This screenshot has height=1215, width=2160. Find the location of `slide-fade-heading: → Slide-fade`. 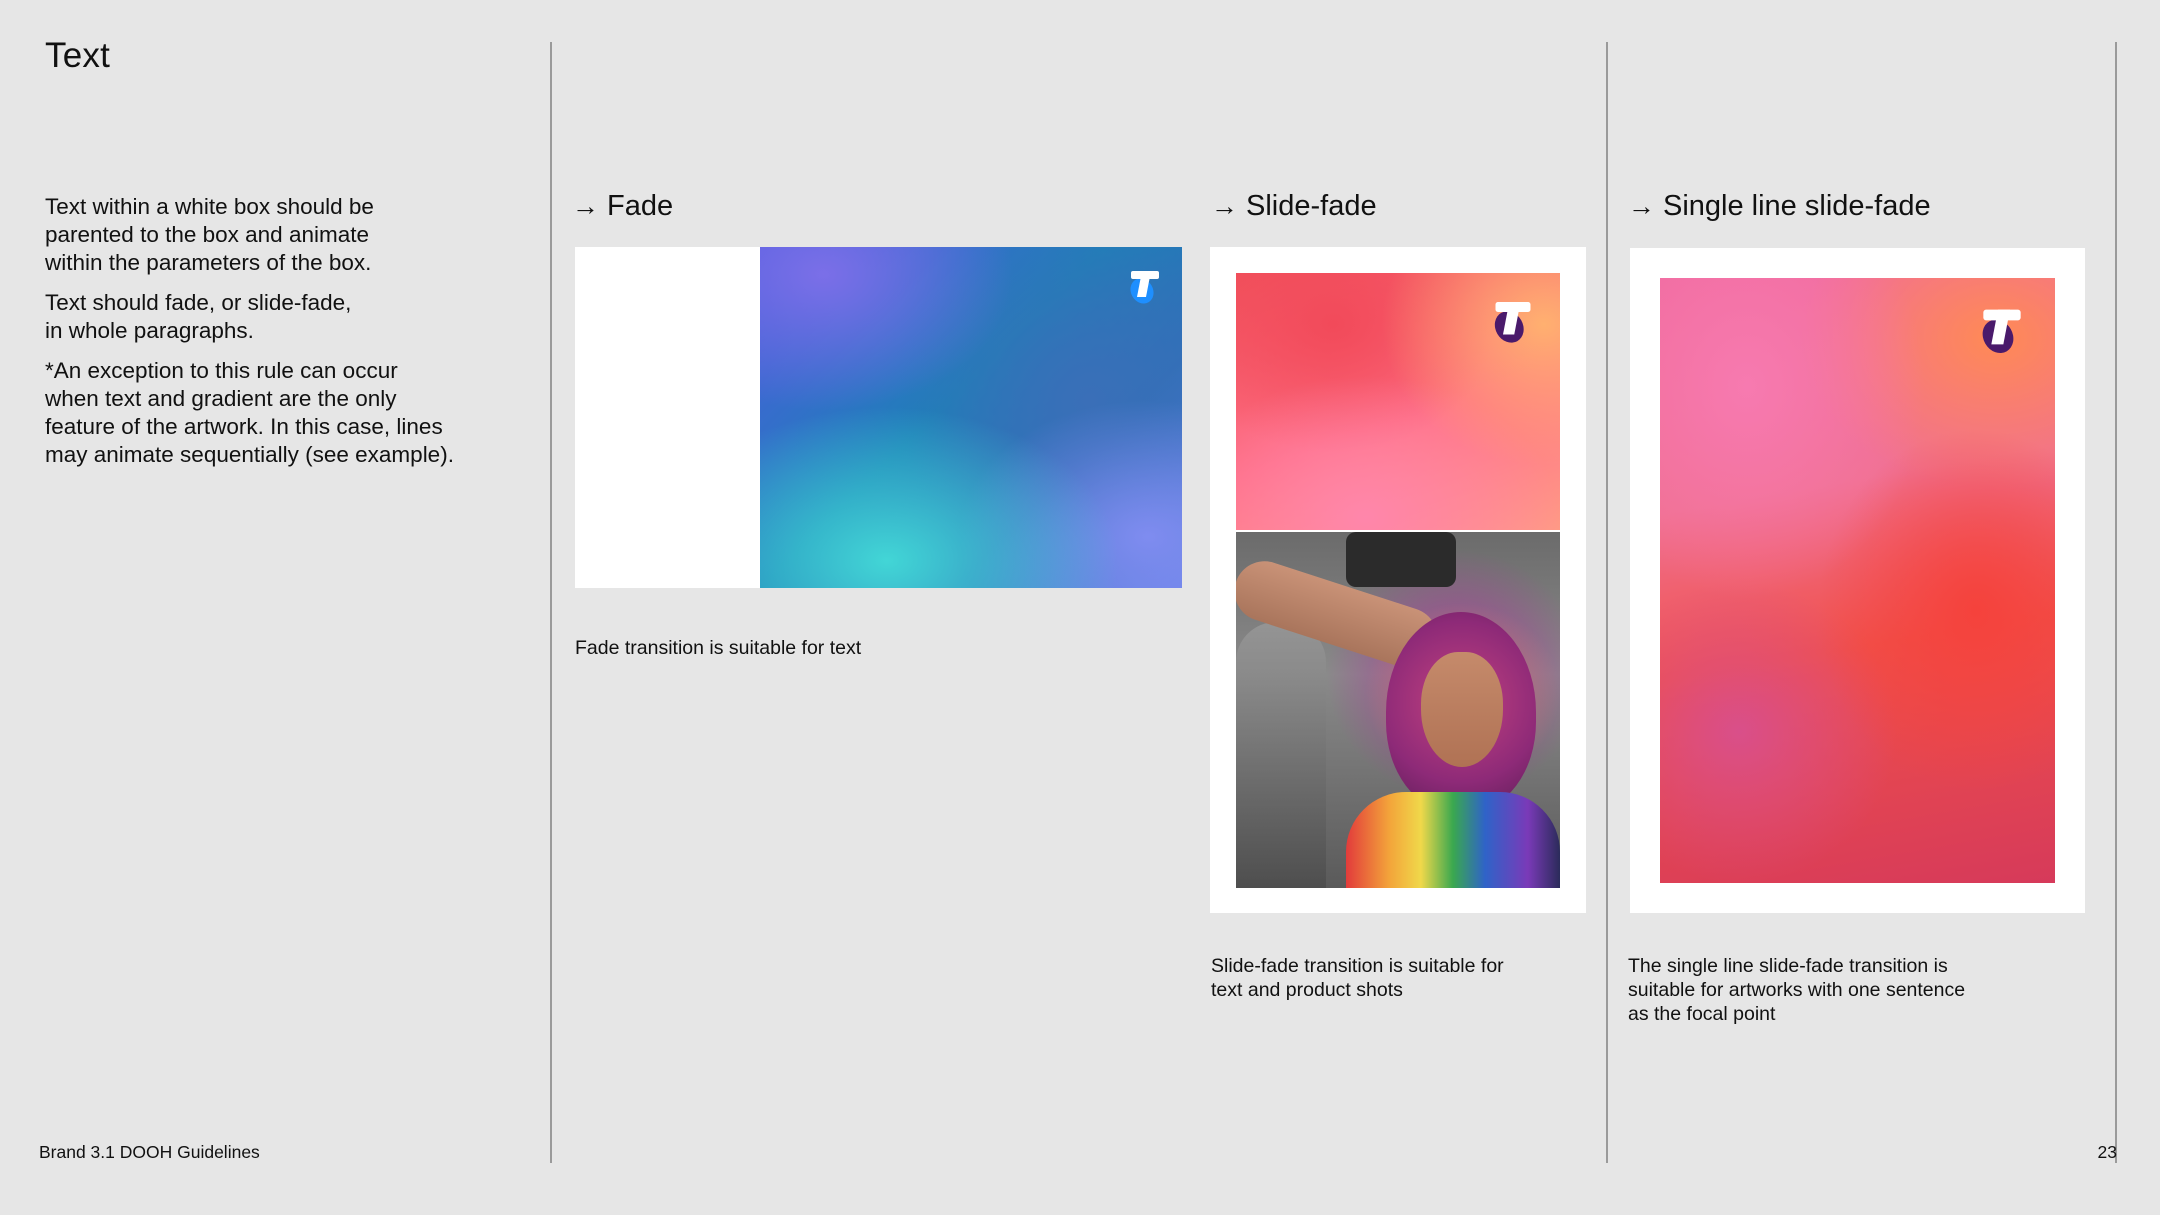

slide-fade-heading: → Slide-fade is located at coordinates (1294, 206).